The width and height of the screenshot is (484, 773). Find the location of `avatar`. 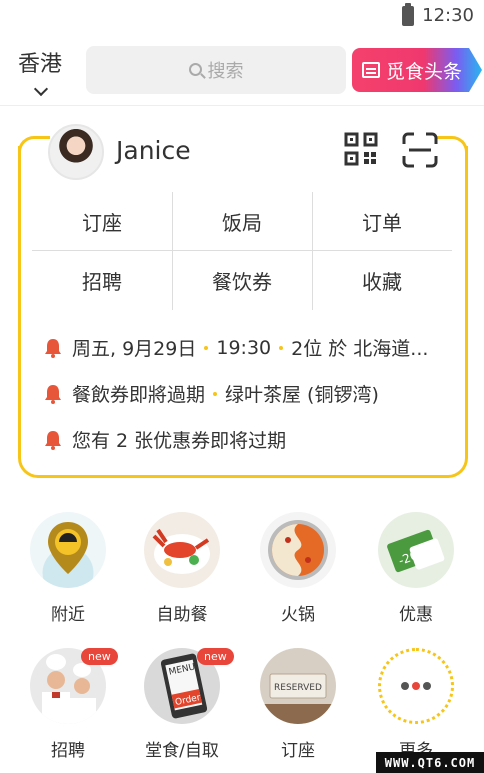

avatar is located at coordinates (76, 152).